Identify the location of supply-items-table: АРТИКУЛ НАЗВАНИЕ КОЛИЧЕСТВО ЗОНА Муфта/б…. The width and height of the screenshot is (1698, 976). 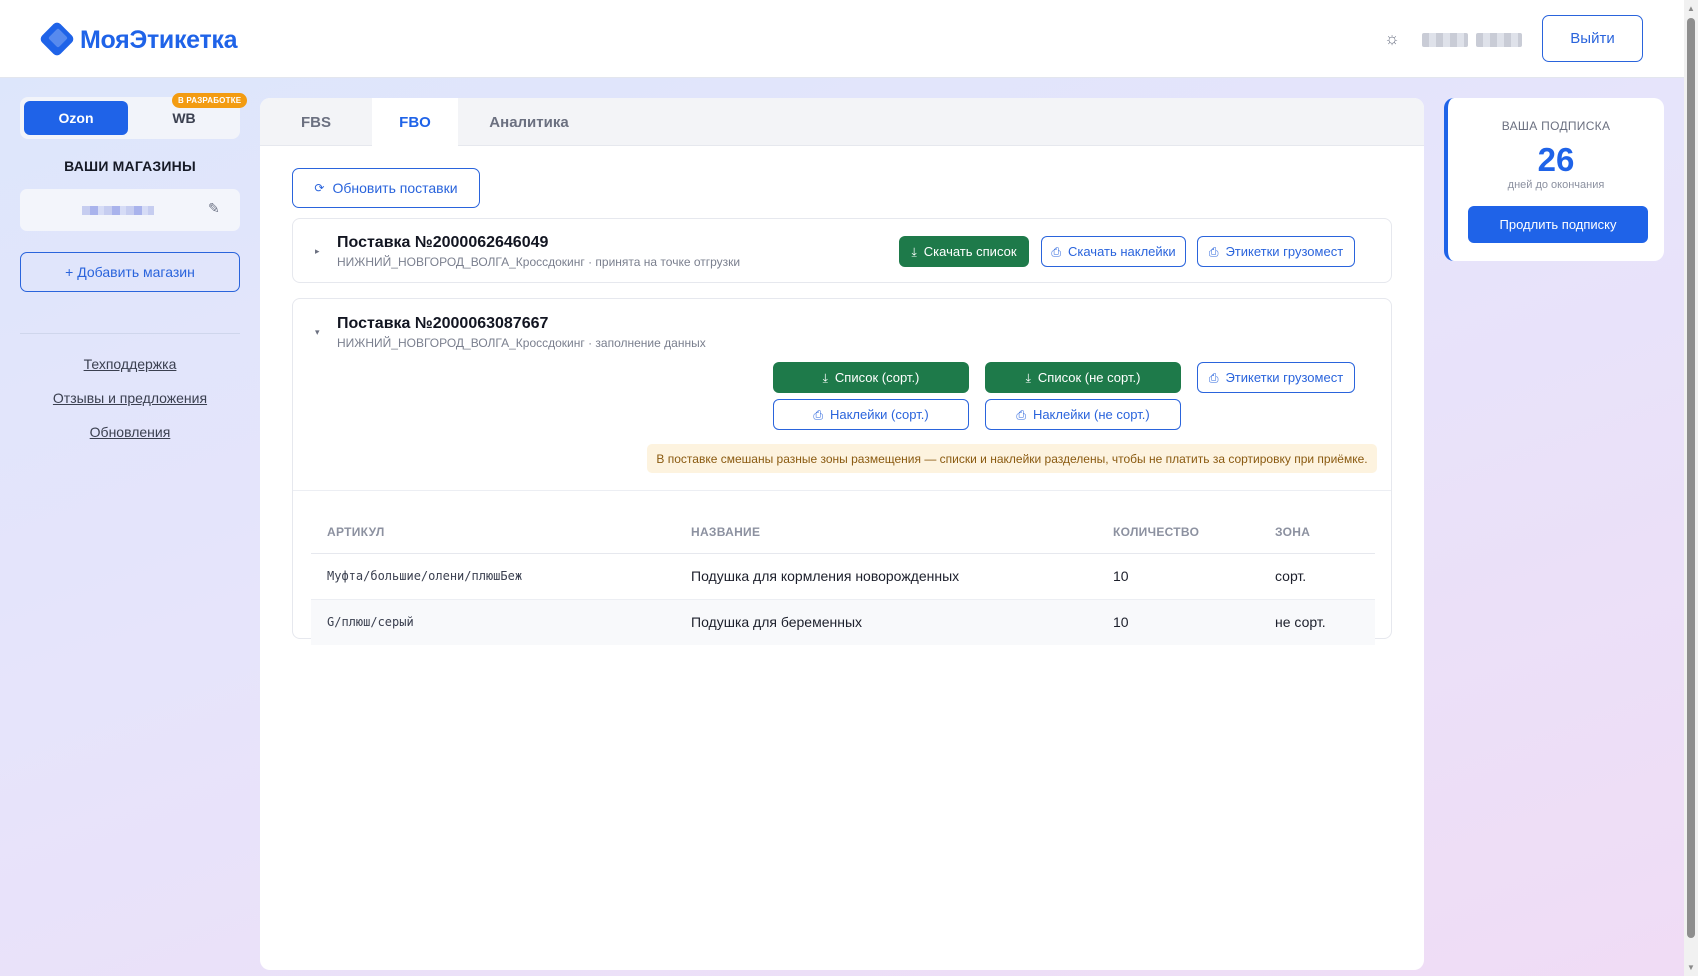
(843, 578).